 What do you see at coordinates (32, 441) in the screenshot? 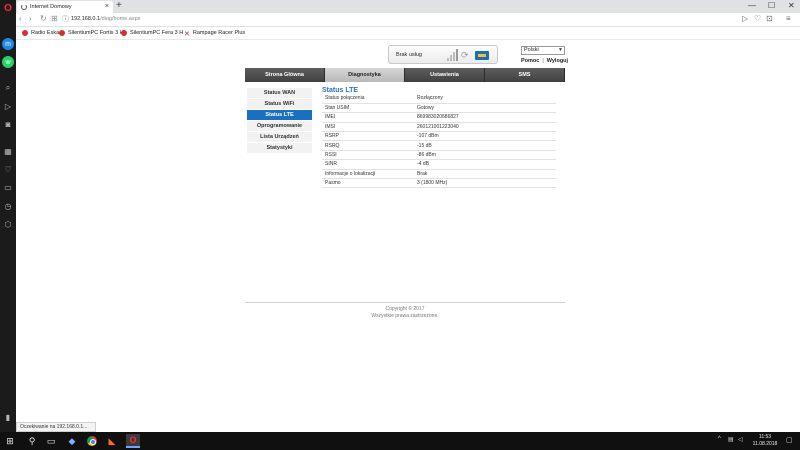
I see `search-icon: ⚲` at bounding box center [32, 441].